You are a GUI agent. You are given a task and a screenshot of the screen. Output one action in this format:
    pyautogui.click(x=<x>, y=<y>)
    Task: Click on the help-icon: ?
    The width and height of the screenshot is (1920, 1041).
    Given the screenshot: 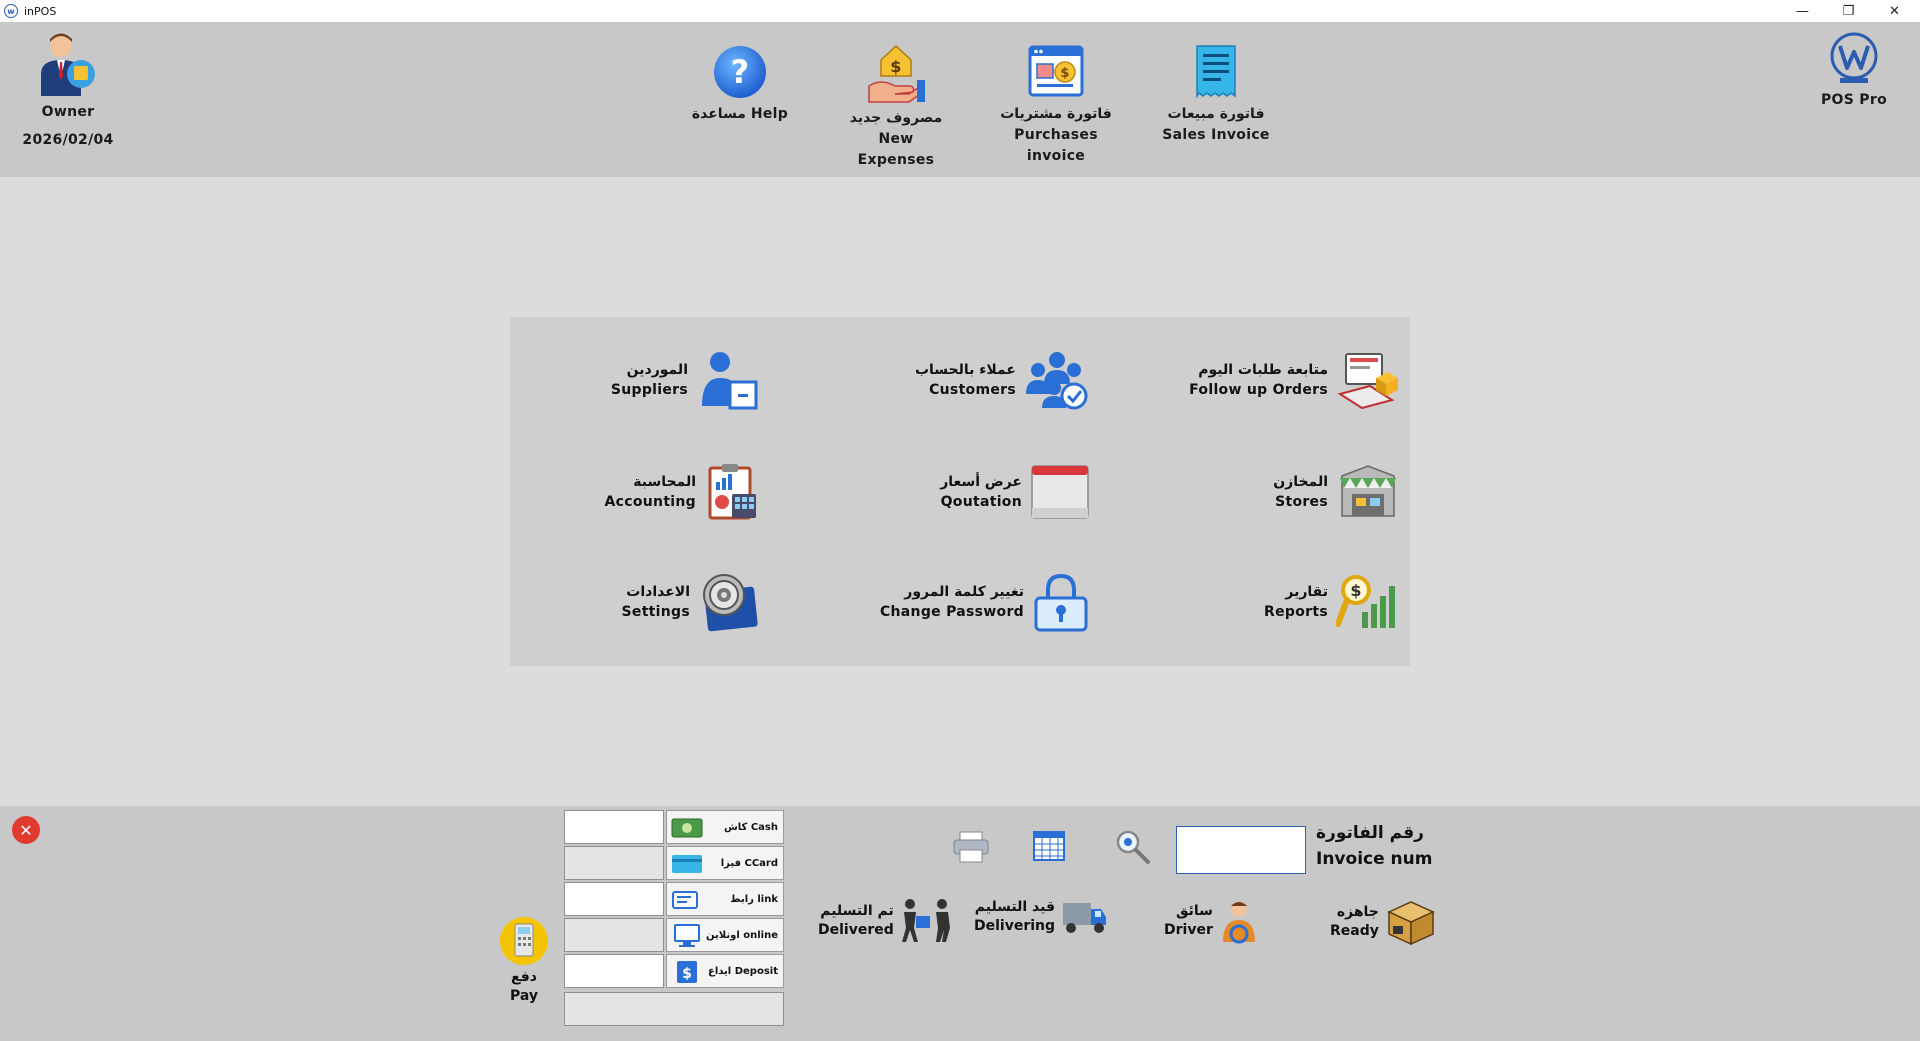 What is the action you would take?
    pyautogui.click(x=740, y=72)
    